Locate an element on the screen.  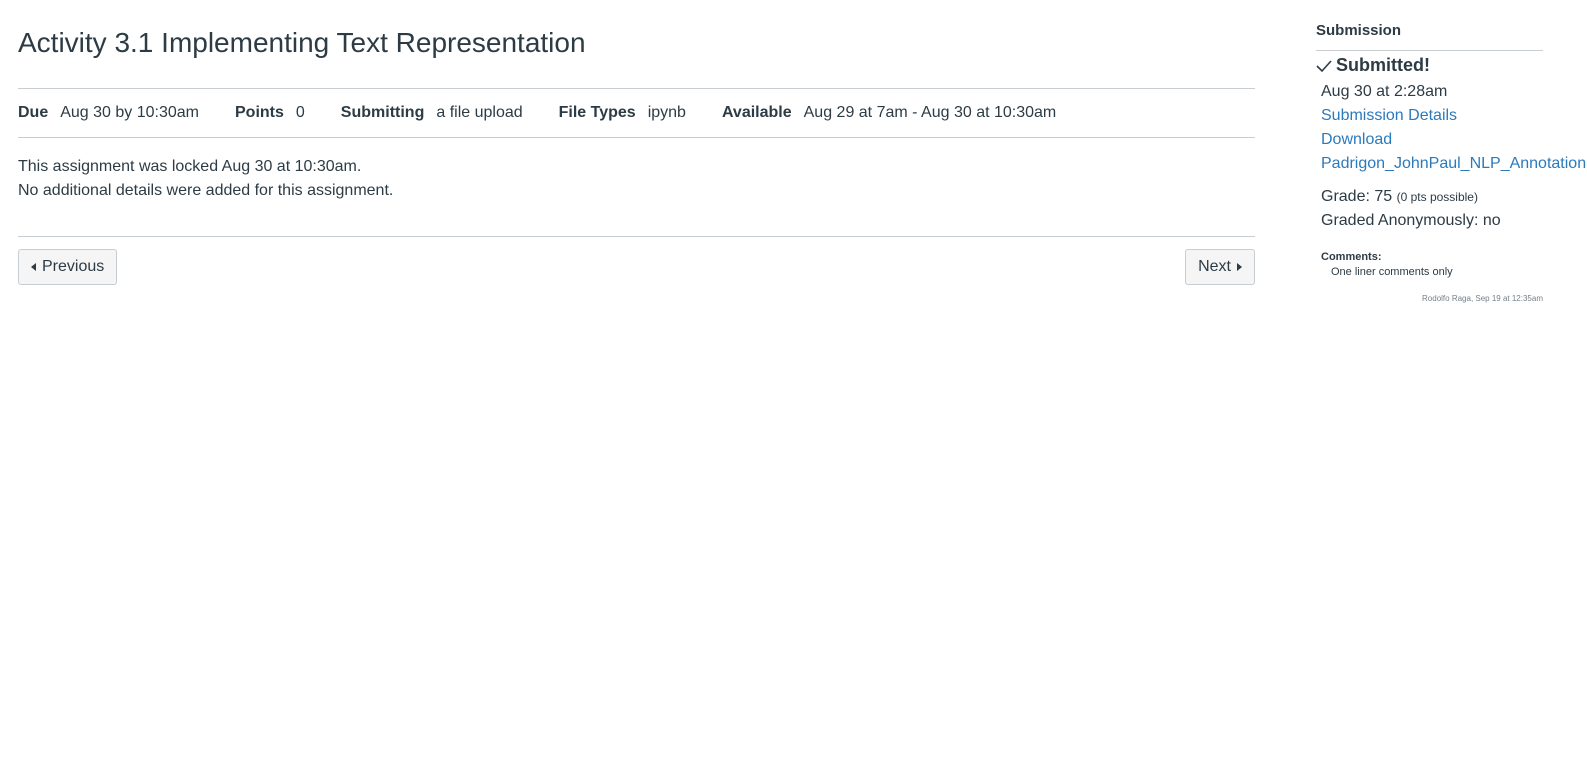
comment-text: One liner comments only is located at coordinates (1392, 272).